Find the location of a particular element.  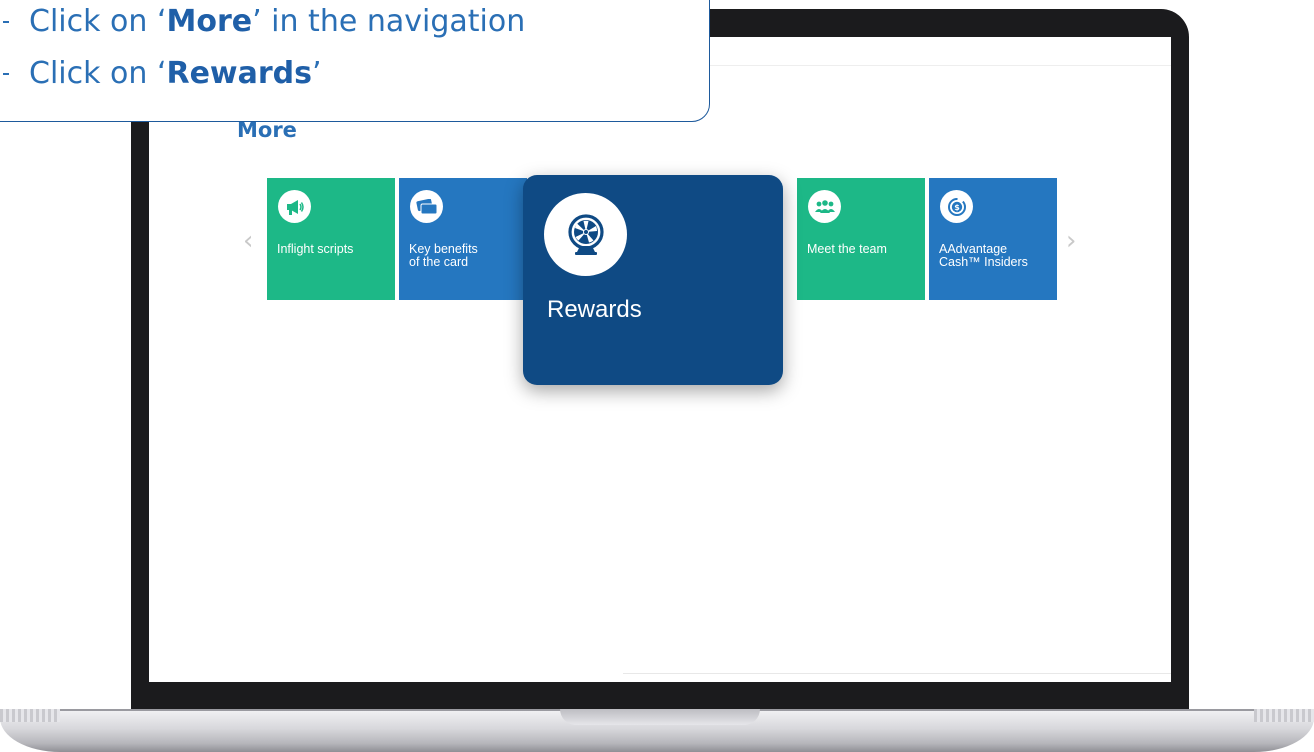

megaphone-icon is located at coordinates (294, 206).